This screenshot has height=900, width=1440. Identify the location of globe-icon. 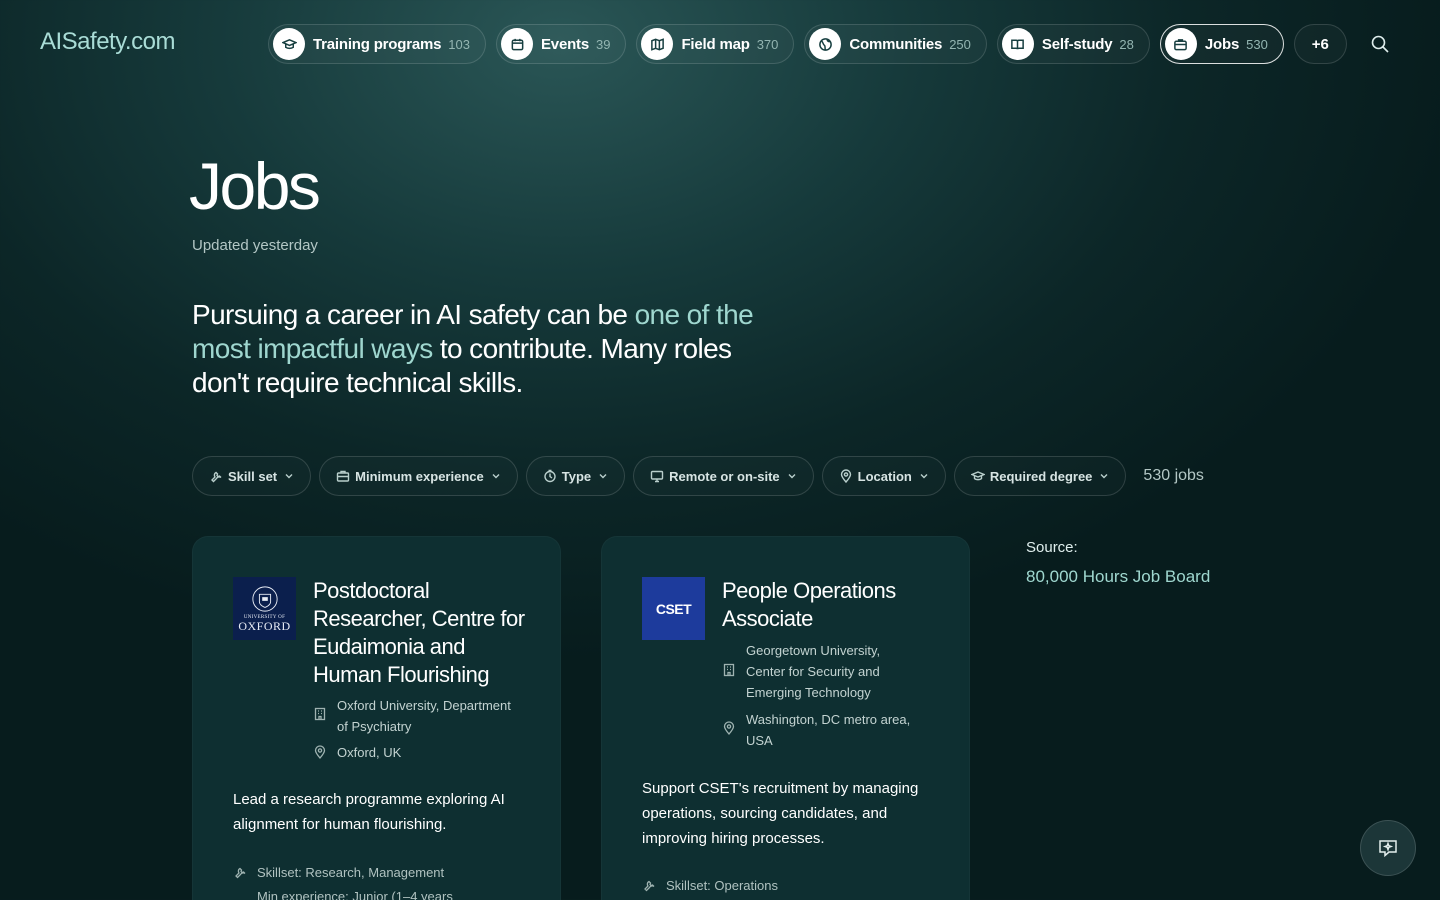
(825, 44).